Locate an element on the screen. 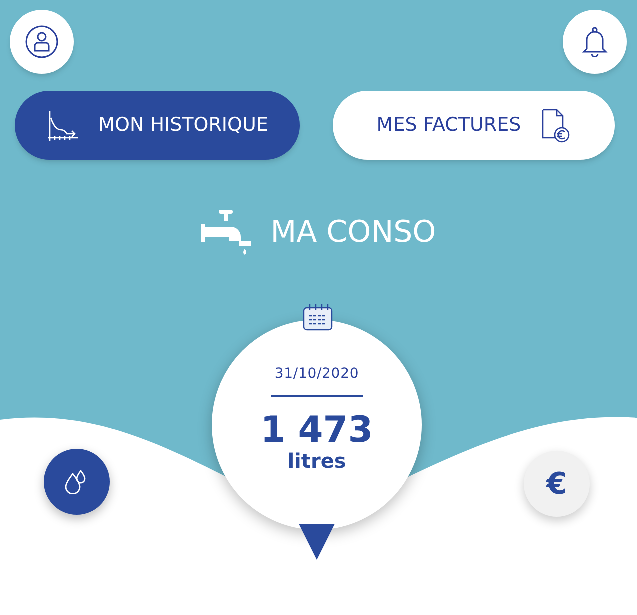 Image resolution: width=637 pixels, height=615 pixels. user-icon is located at coordinates (42, 42).